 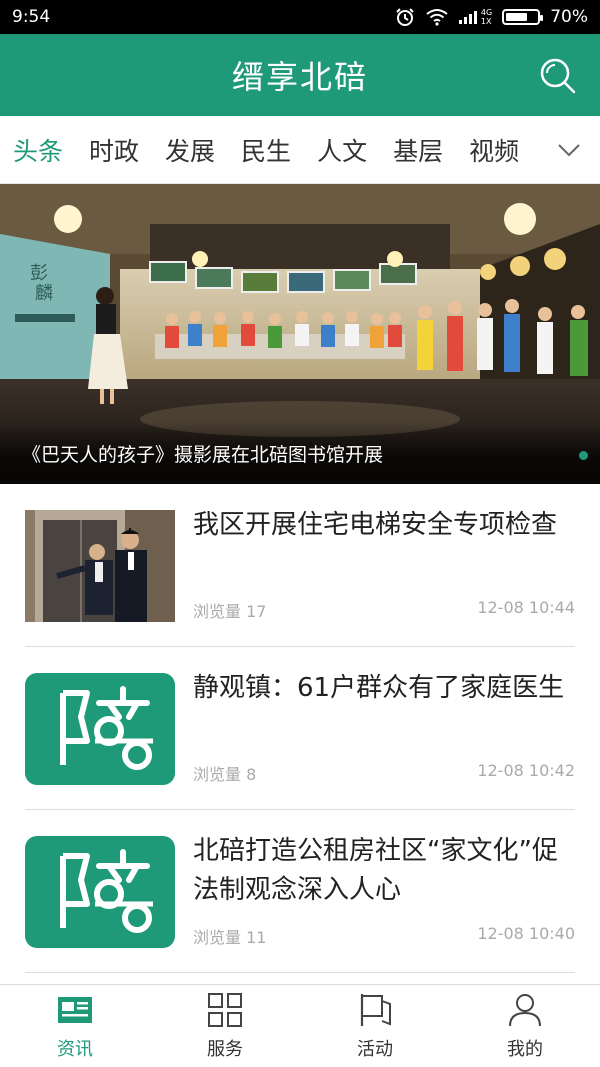 What do you see at coordinates (31, 17) in the screenshot?
I see `status-time: 9:54` at bounding box center [31, 17].